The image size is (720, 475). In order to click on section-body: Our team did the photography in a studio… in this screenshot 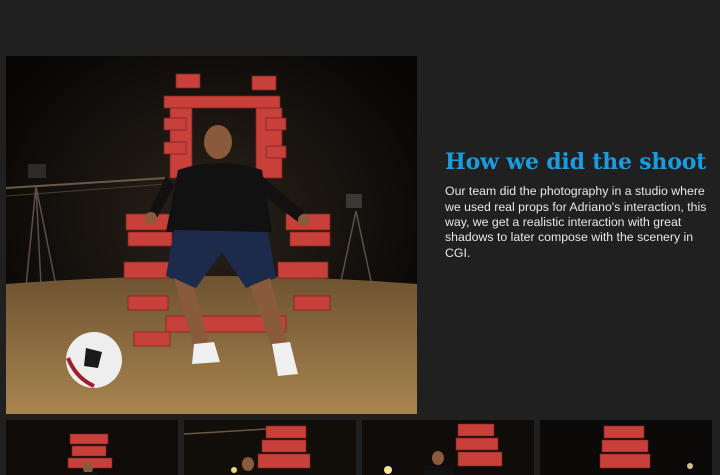, I will do `click(576, 222)`.